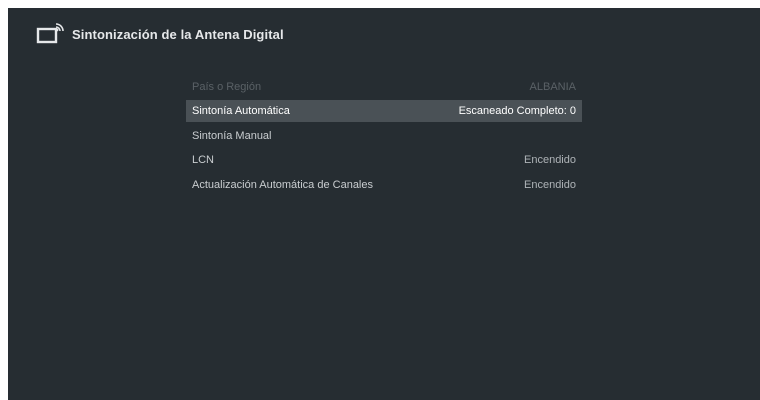 The height and width of the screenshot is (400, 760). I want to click on menu-item-manual-tuning: Sintonía Manual, so click(384, 136).